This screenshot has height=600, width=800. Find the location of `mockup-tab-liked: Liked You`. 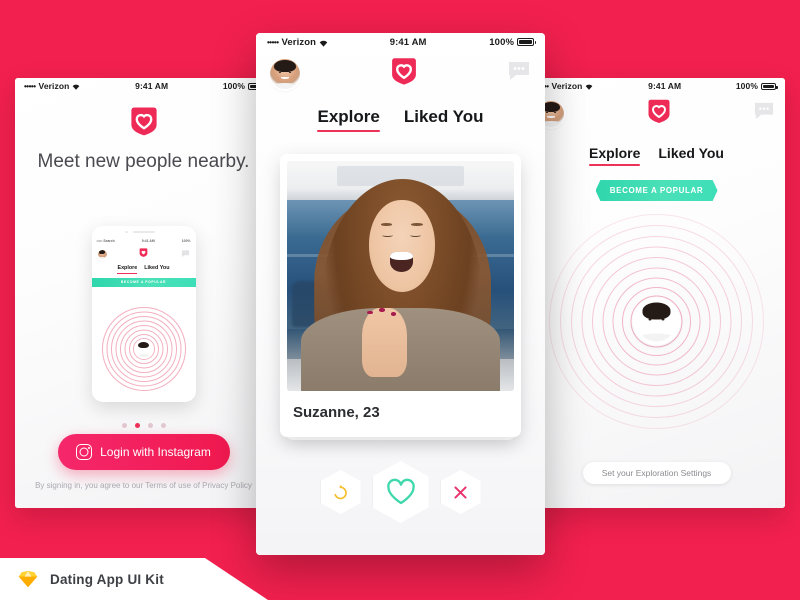

mockup-tab-liked: Liked You is located at coordinates (157, 268).